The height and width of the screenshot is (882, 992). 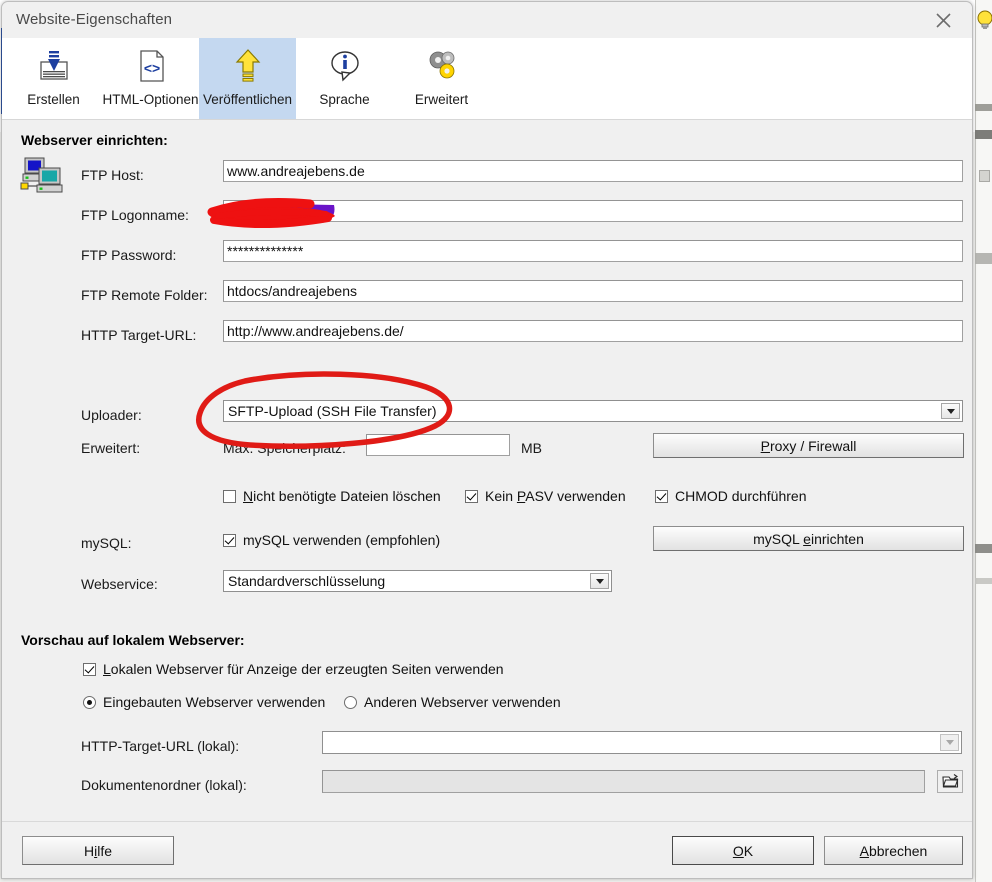 I want to click on checkbox-use-mysql: mySQL verwenden (empfohlen), so click(x=331, y=540).